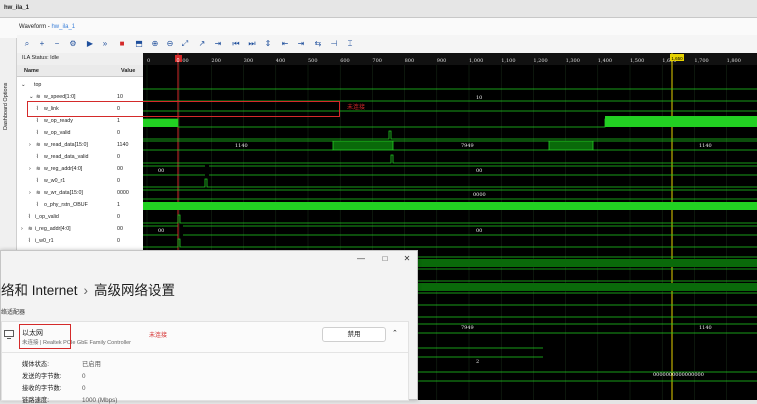 Image resolution: width=757 pixels, height=404 pixels. Describe the element at coordinates (80, 205) in the screenshot. I see `signal-row: ⌇ o_phy_rstn_OBUF 1` at that location.